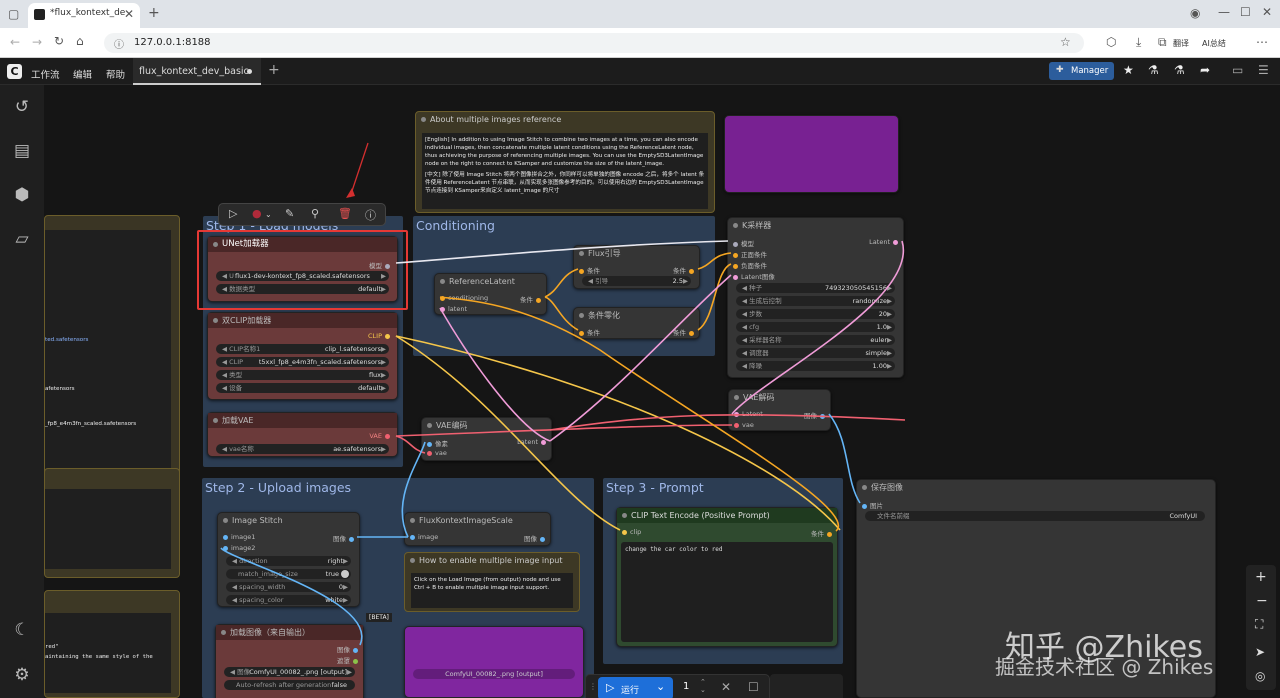  I want to click on reload-icon: ↻, so click(59, 41).